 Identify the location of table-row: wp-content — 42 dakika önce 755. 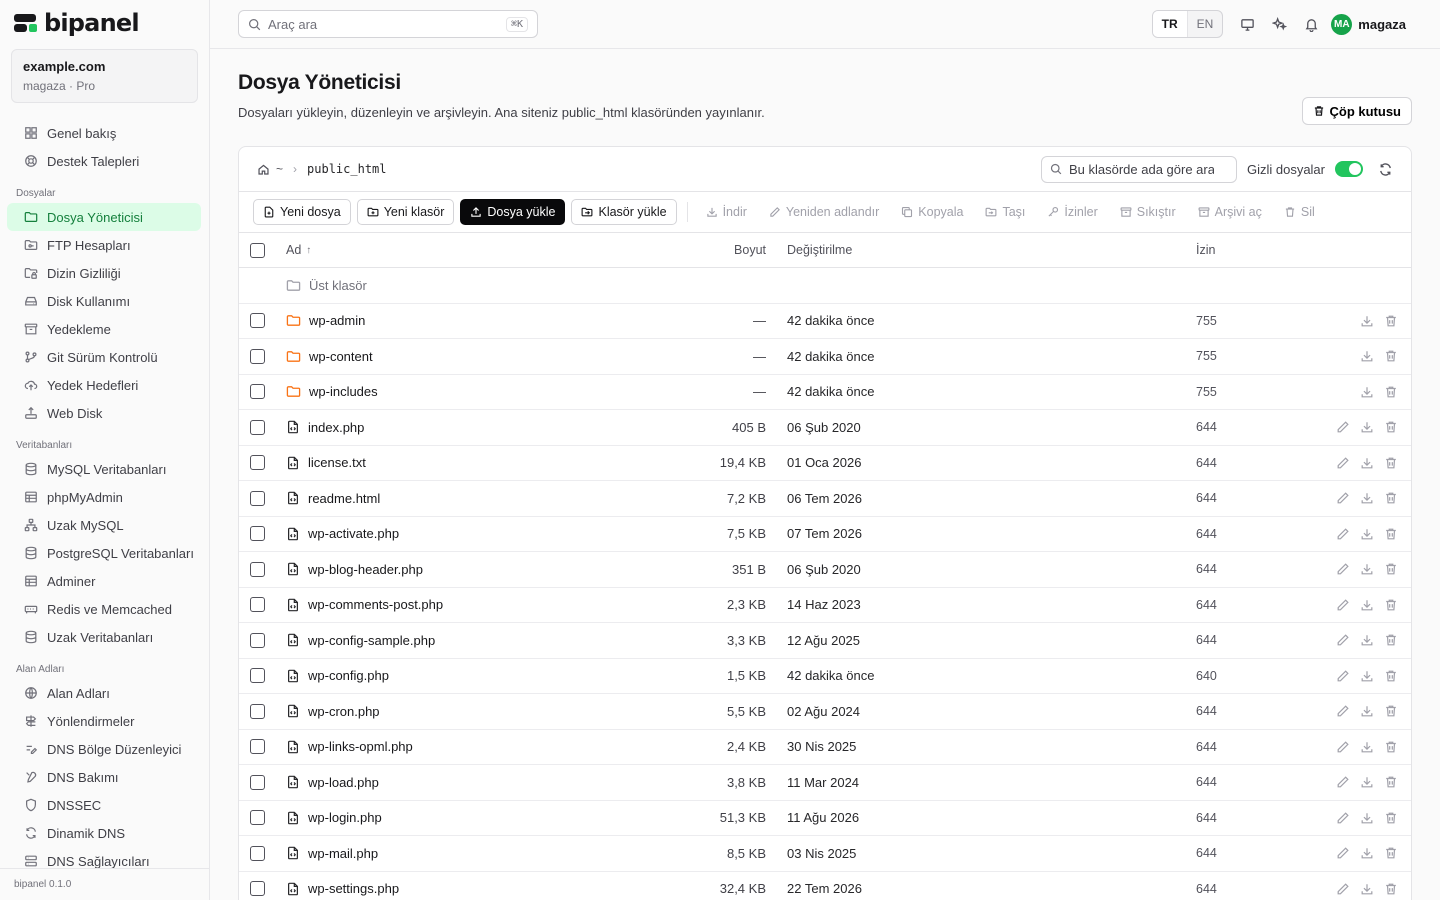
(825, 357).